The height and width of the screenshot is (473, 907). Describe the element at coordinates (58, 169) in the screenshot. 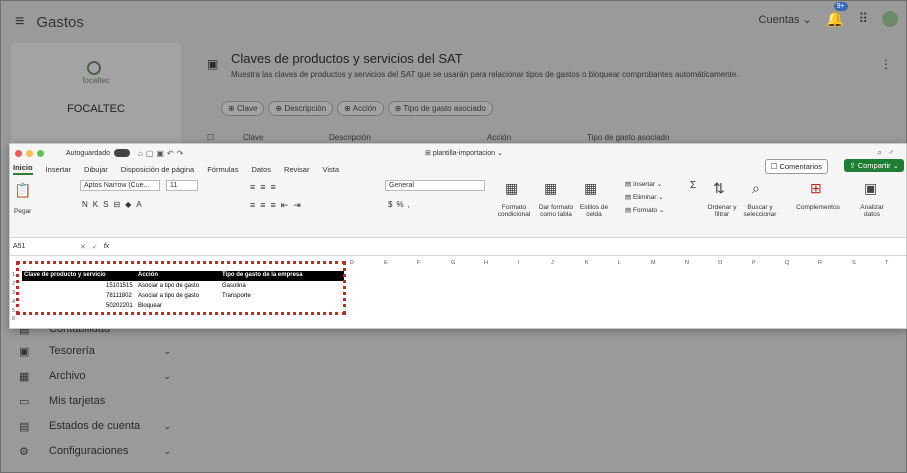

I see `tab-insertar: Insertar` at that location.